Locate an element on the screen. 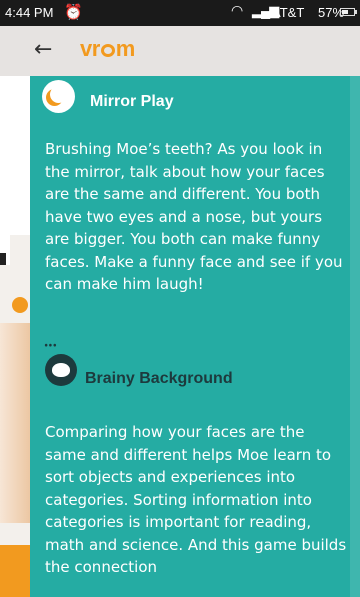  battery-fill is located at coordinates (345, 12).